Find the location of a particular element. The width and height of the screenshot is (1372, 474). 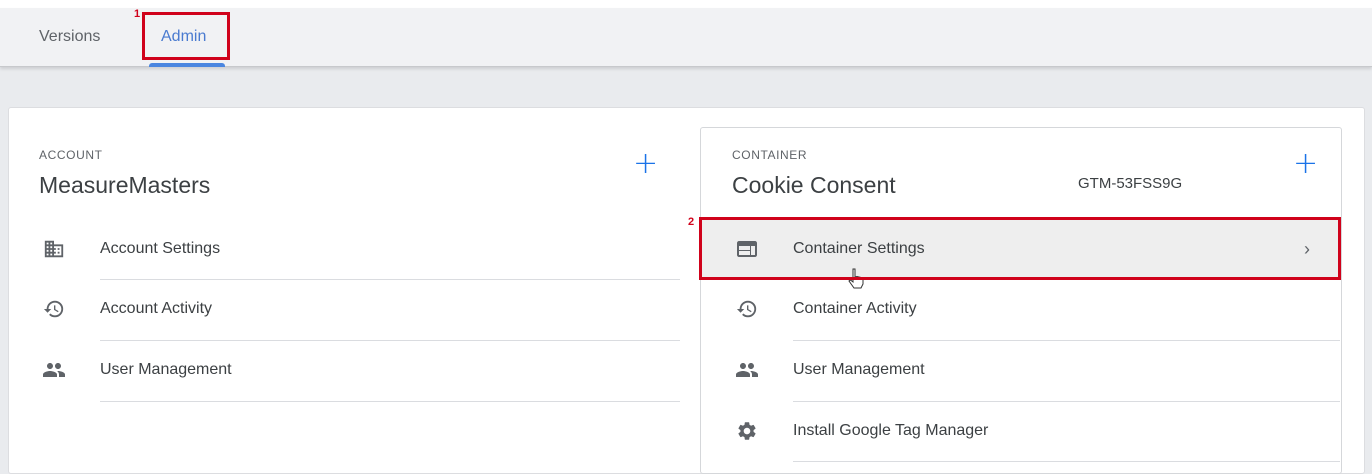

add-account-button: + is located at coordinates (645, 164).